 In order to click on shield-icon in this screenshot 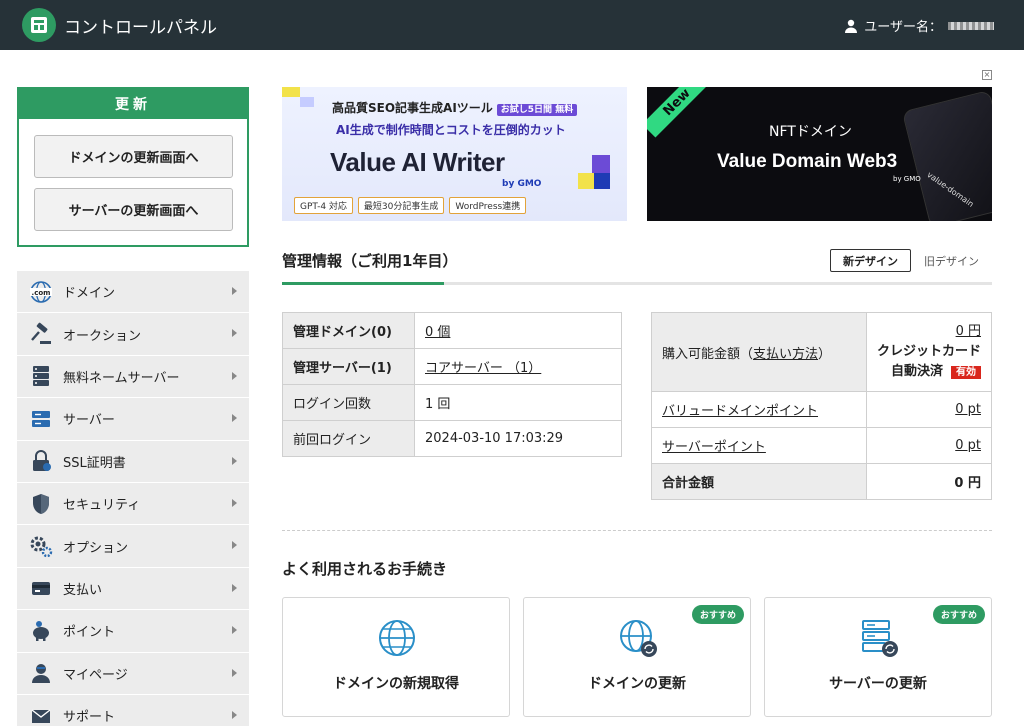, I will do `click(41, 504)`.